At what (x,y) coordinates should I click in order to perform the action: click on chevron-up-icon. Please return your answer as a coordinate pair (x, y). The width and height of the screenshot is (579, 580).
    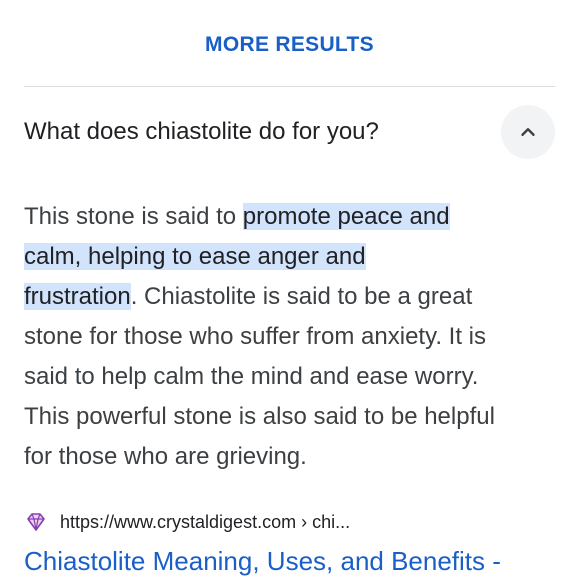
    Looking at the image, I should click on (528, 132).